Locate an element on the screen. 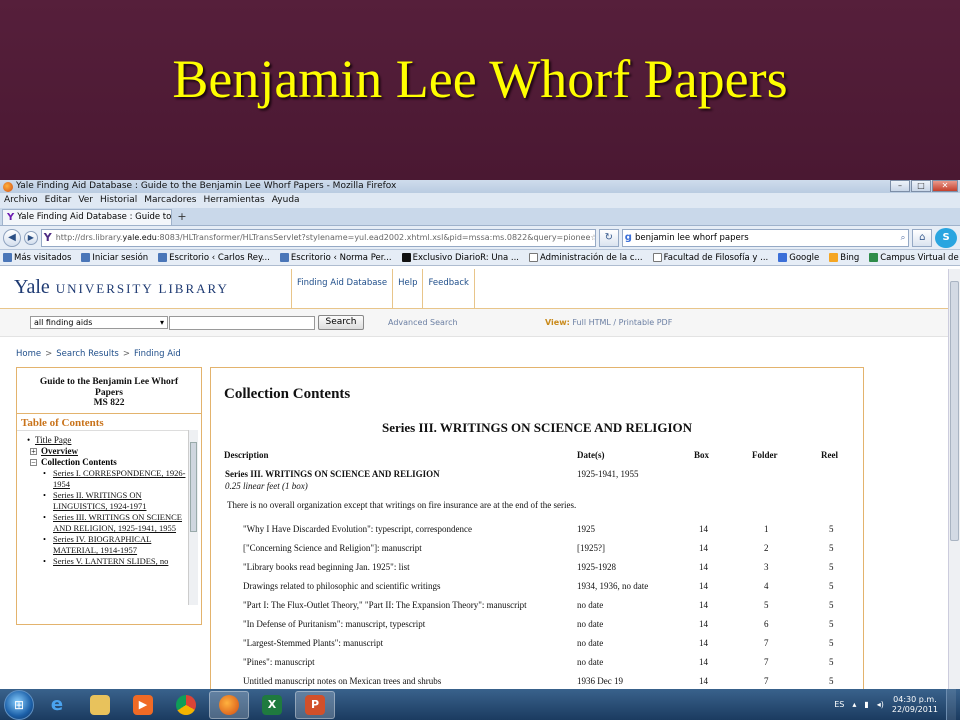 This screenshot has height=720, width=960. taskbar-excel: X is located at coordinates (272, 705).